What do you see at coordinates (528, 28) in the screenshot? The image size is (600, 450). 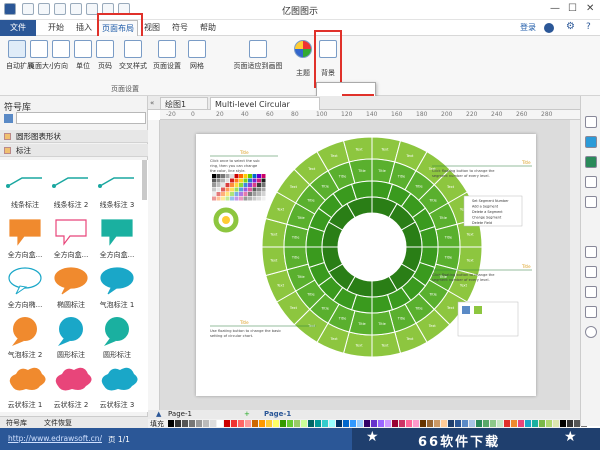 I see `login-link: 登录` at bounding box center [528, 28].